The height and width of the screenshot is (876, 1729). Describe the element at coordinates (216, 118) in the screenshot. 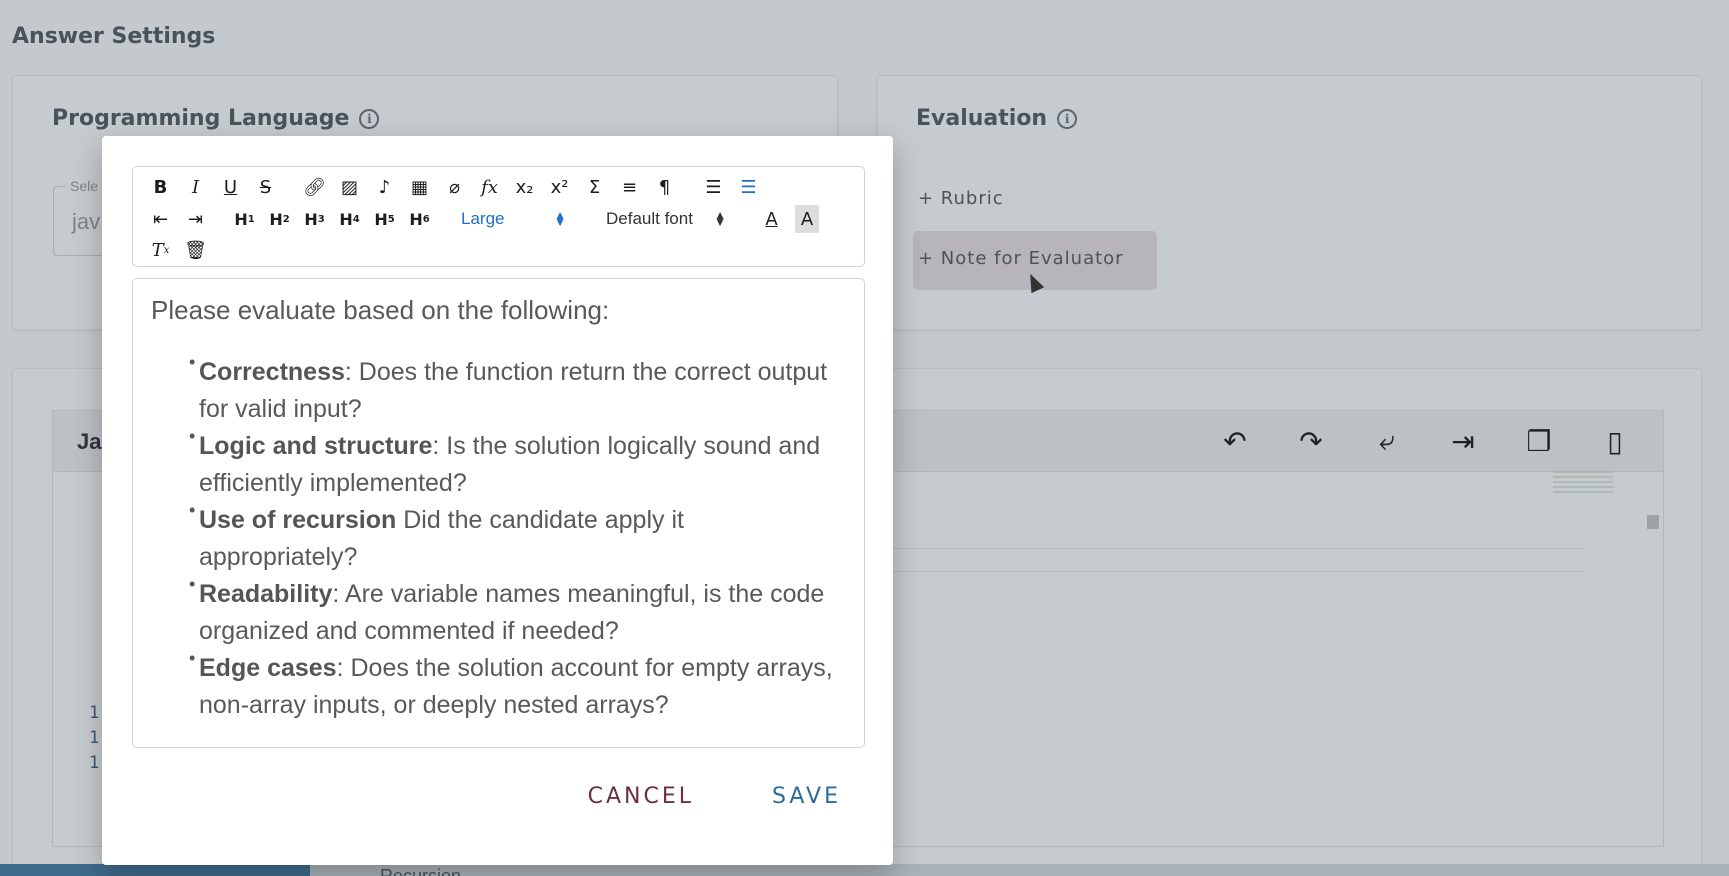

I see `programming-language-title: Programming Language i` at that location.